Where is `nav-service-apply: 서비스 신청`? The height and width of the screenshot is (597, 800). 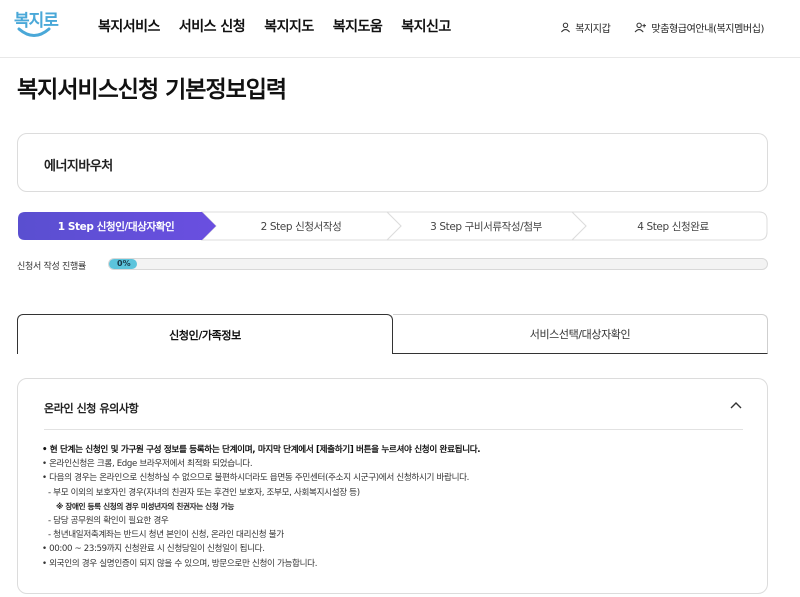
nav-service-apply: 서비스 신청 is located at coordinates (212, 26).